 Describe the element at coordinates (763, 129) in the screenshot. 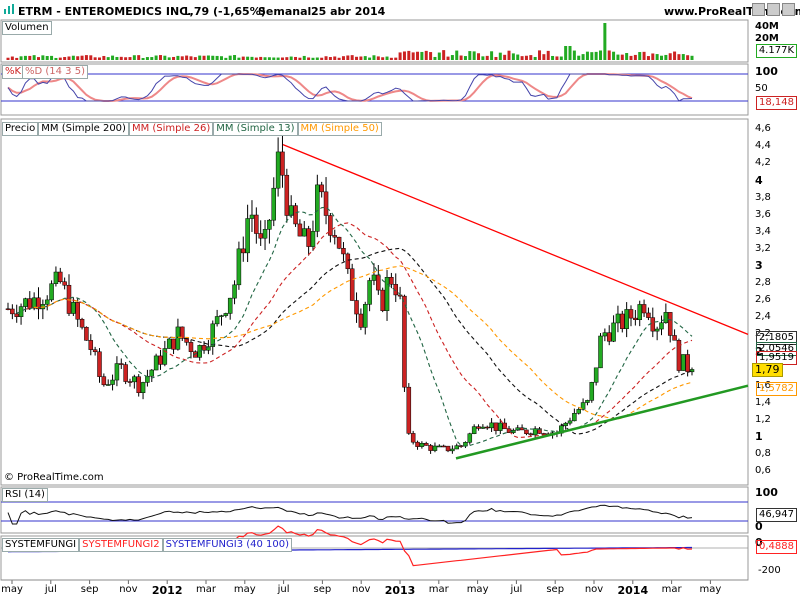

I see `price-tick: 4,6` at that location.